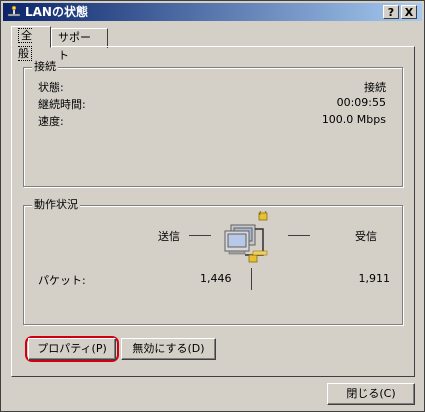  What do you see at coordinates (14, 11) in the screenshot?
I see `network-connection-icon` at bounding box center [14, 11].